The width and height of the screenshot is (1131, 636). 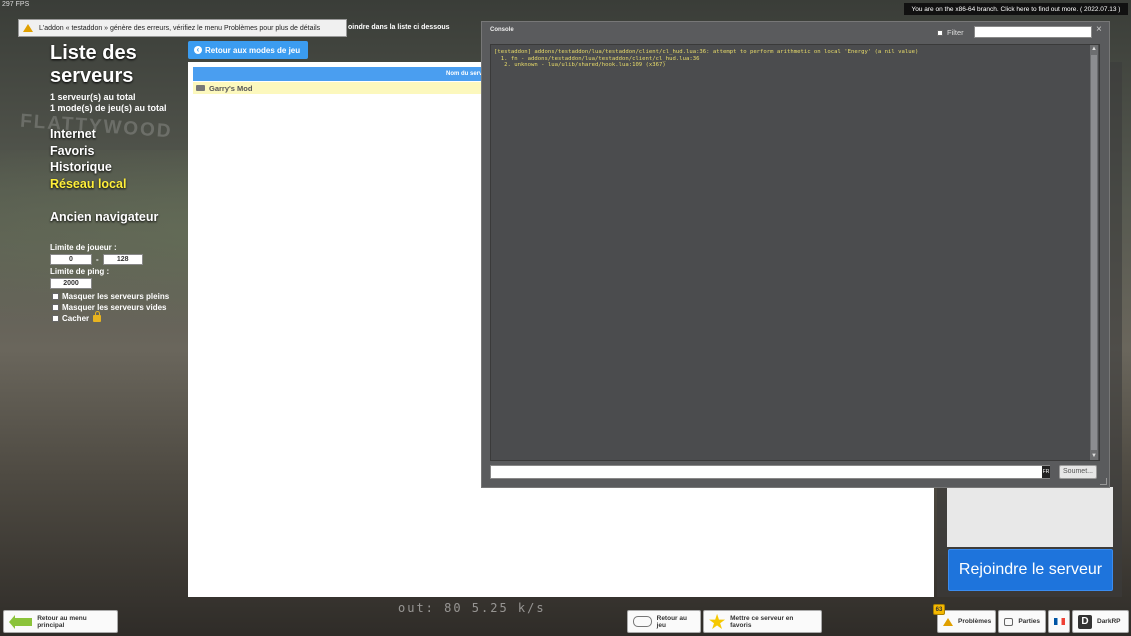 What do you see at coordinates (97, 316) in the screenshot?
I see `lock-icon` at bounding box center [97, 316].